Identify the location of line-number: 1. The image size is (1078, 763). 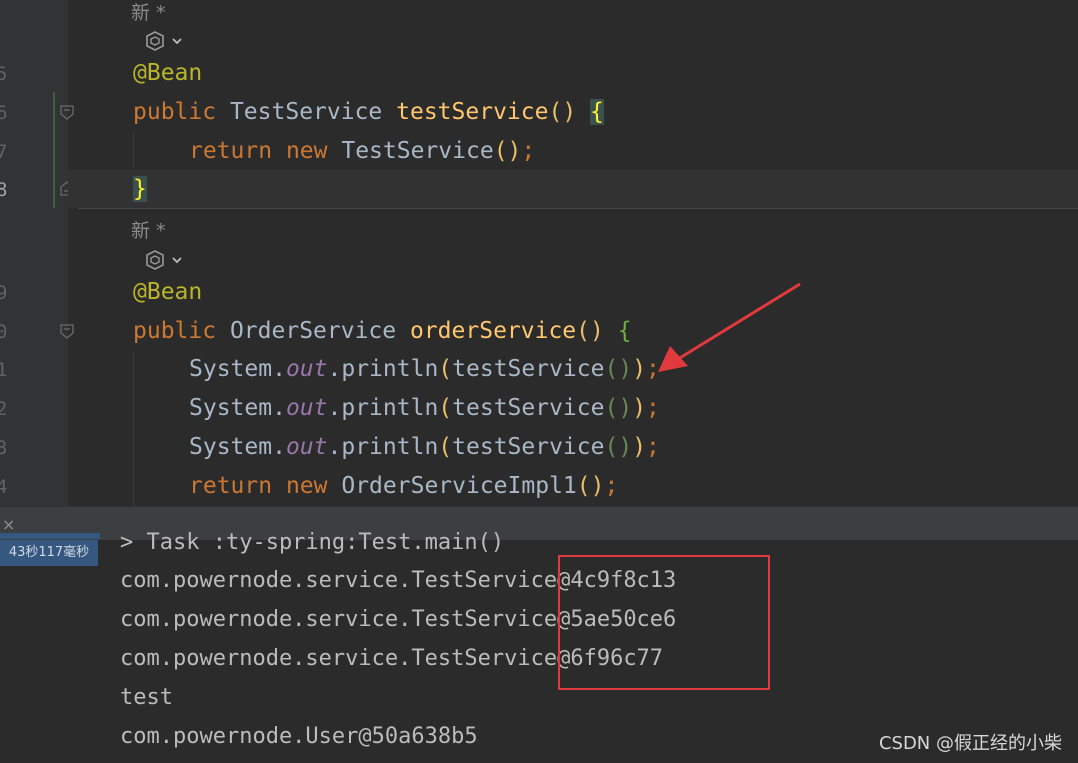
(4, 370).